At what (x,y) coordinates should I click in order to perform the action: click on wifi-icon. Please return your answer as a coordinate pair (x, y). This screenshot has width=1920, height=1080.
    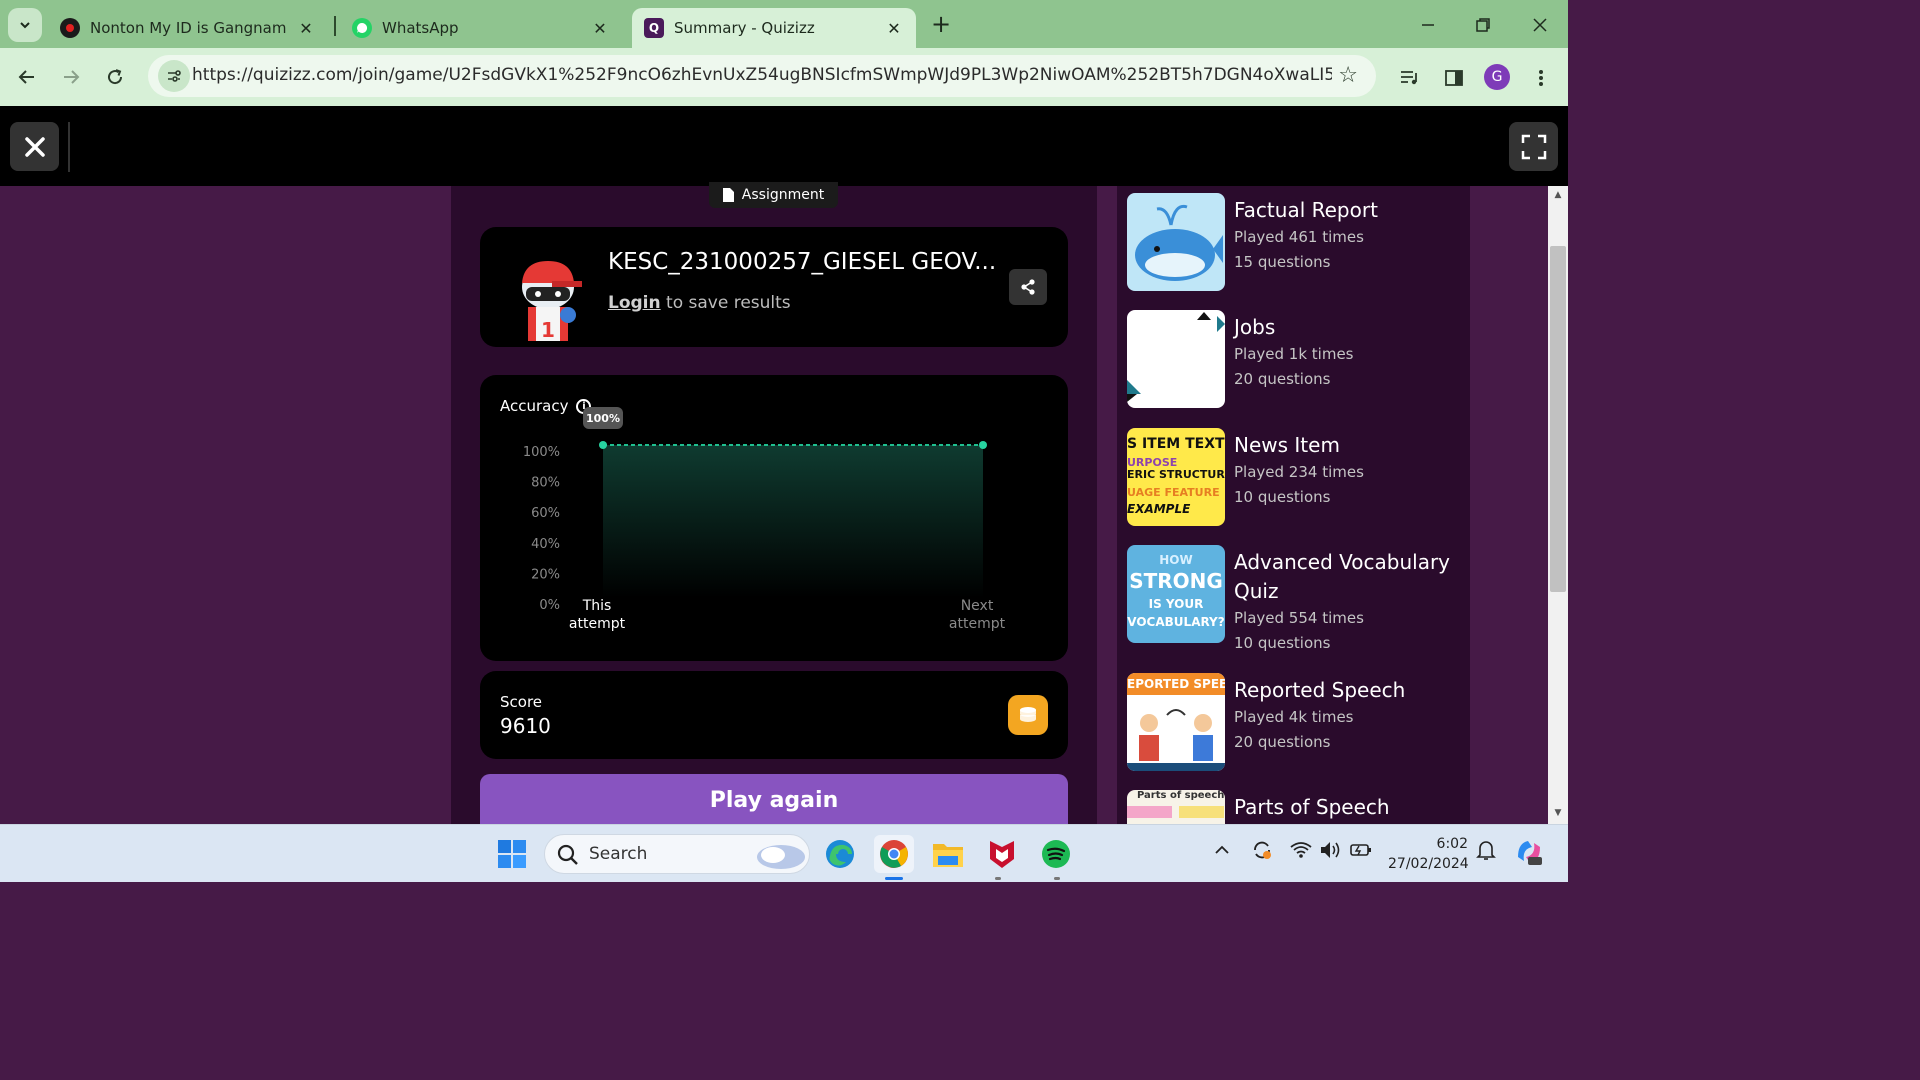
    Looking at the image, I should click on (1301, 852).